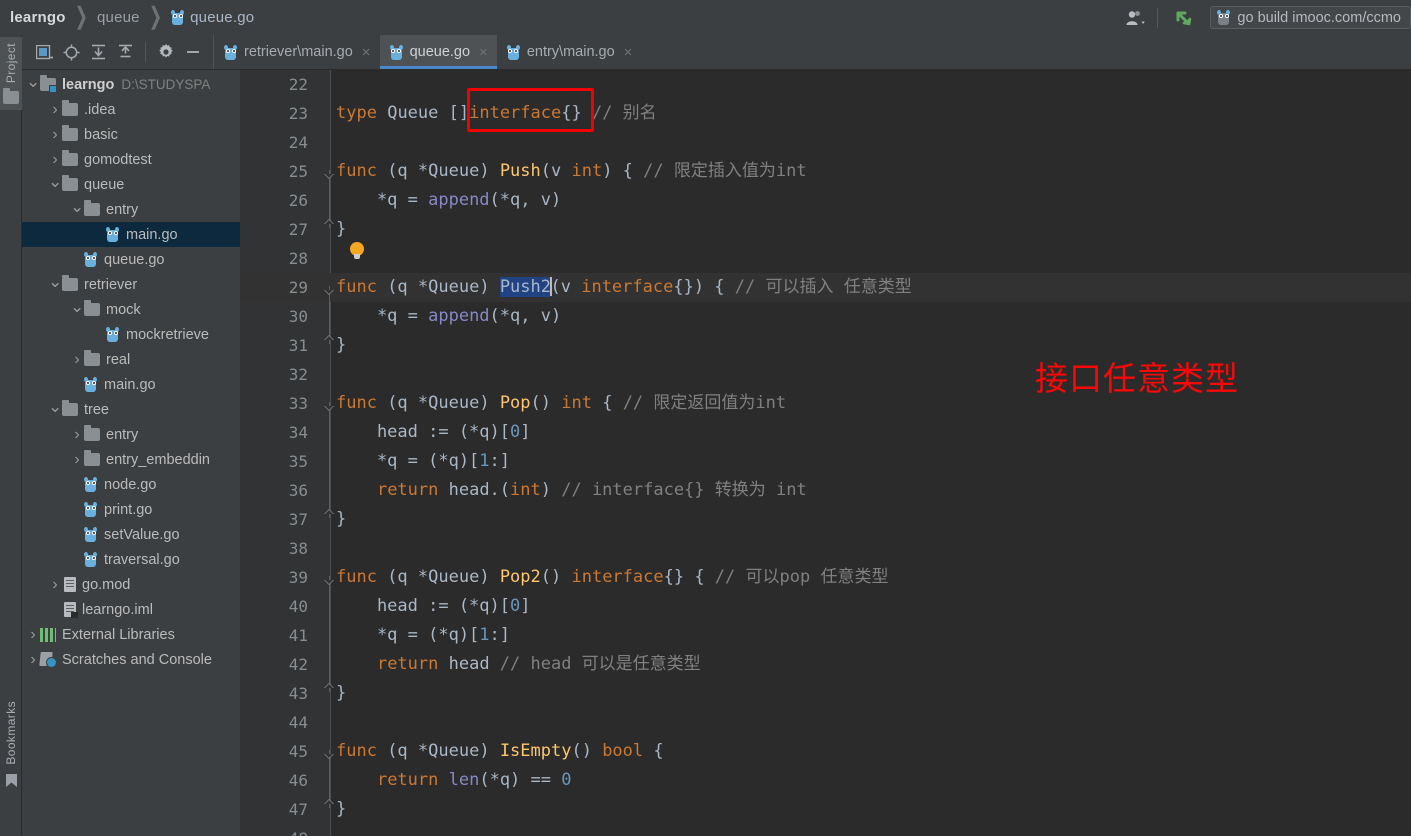 Image resolution: width=1411 pixels, height=836 pixels. Describe the element at coordinates (357, 251) in the screenshot. I see `lightbulb-icon` at that location.